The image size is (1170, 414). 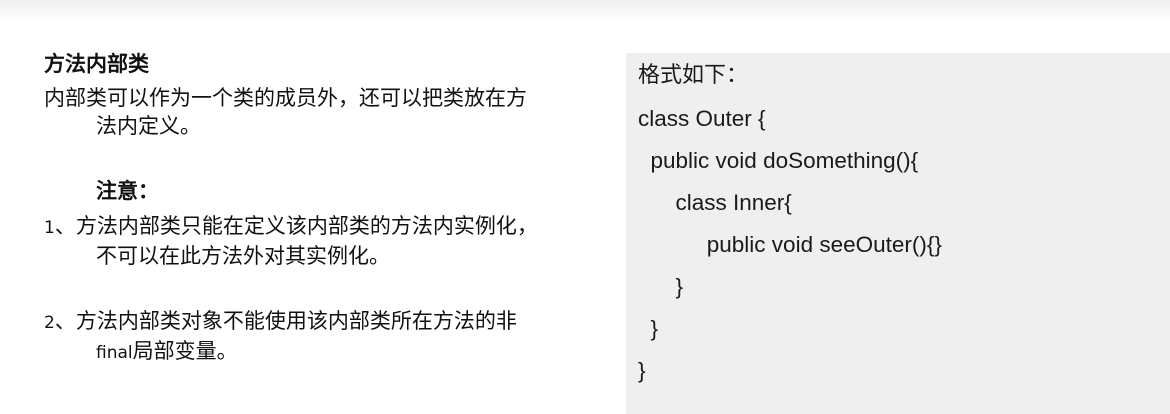 I want to click on item-2-line-1: 、方法内部类对象不能使用该内部类所在方法的非, so click(x=285, y=321).